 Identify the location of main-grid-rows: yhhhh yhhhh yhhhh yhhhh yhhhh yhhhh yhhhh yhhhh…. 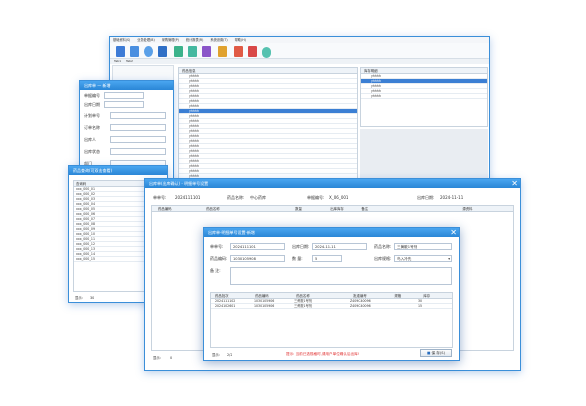
(268, 126).